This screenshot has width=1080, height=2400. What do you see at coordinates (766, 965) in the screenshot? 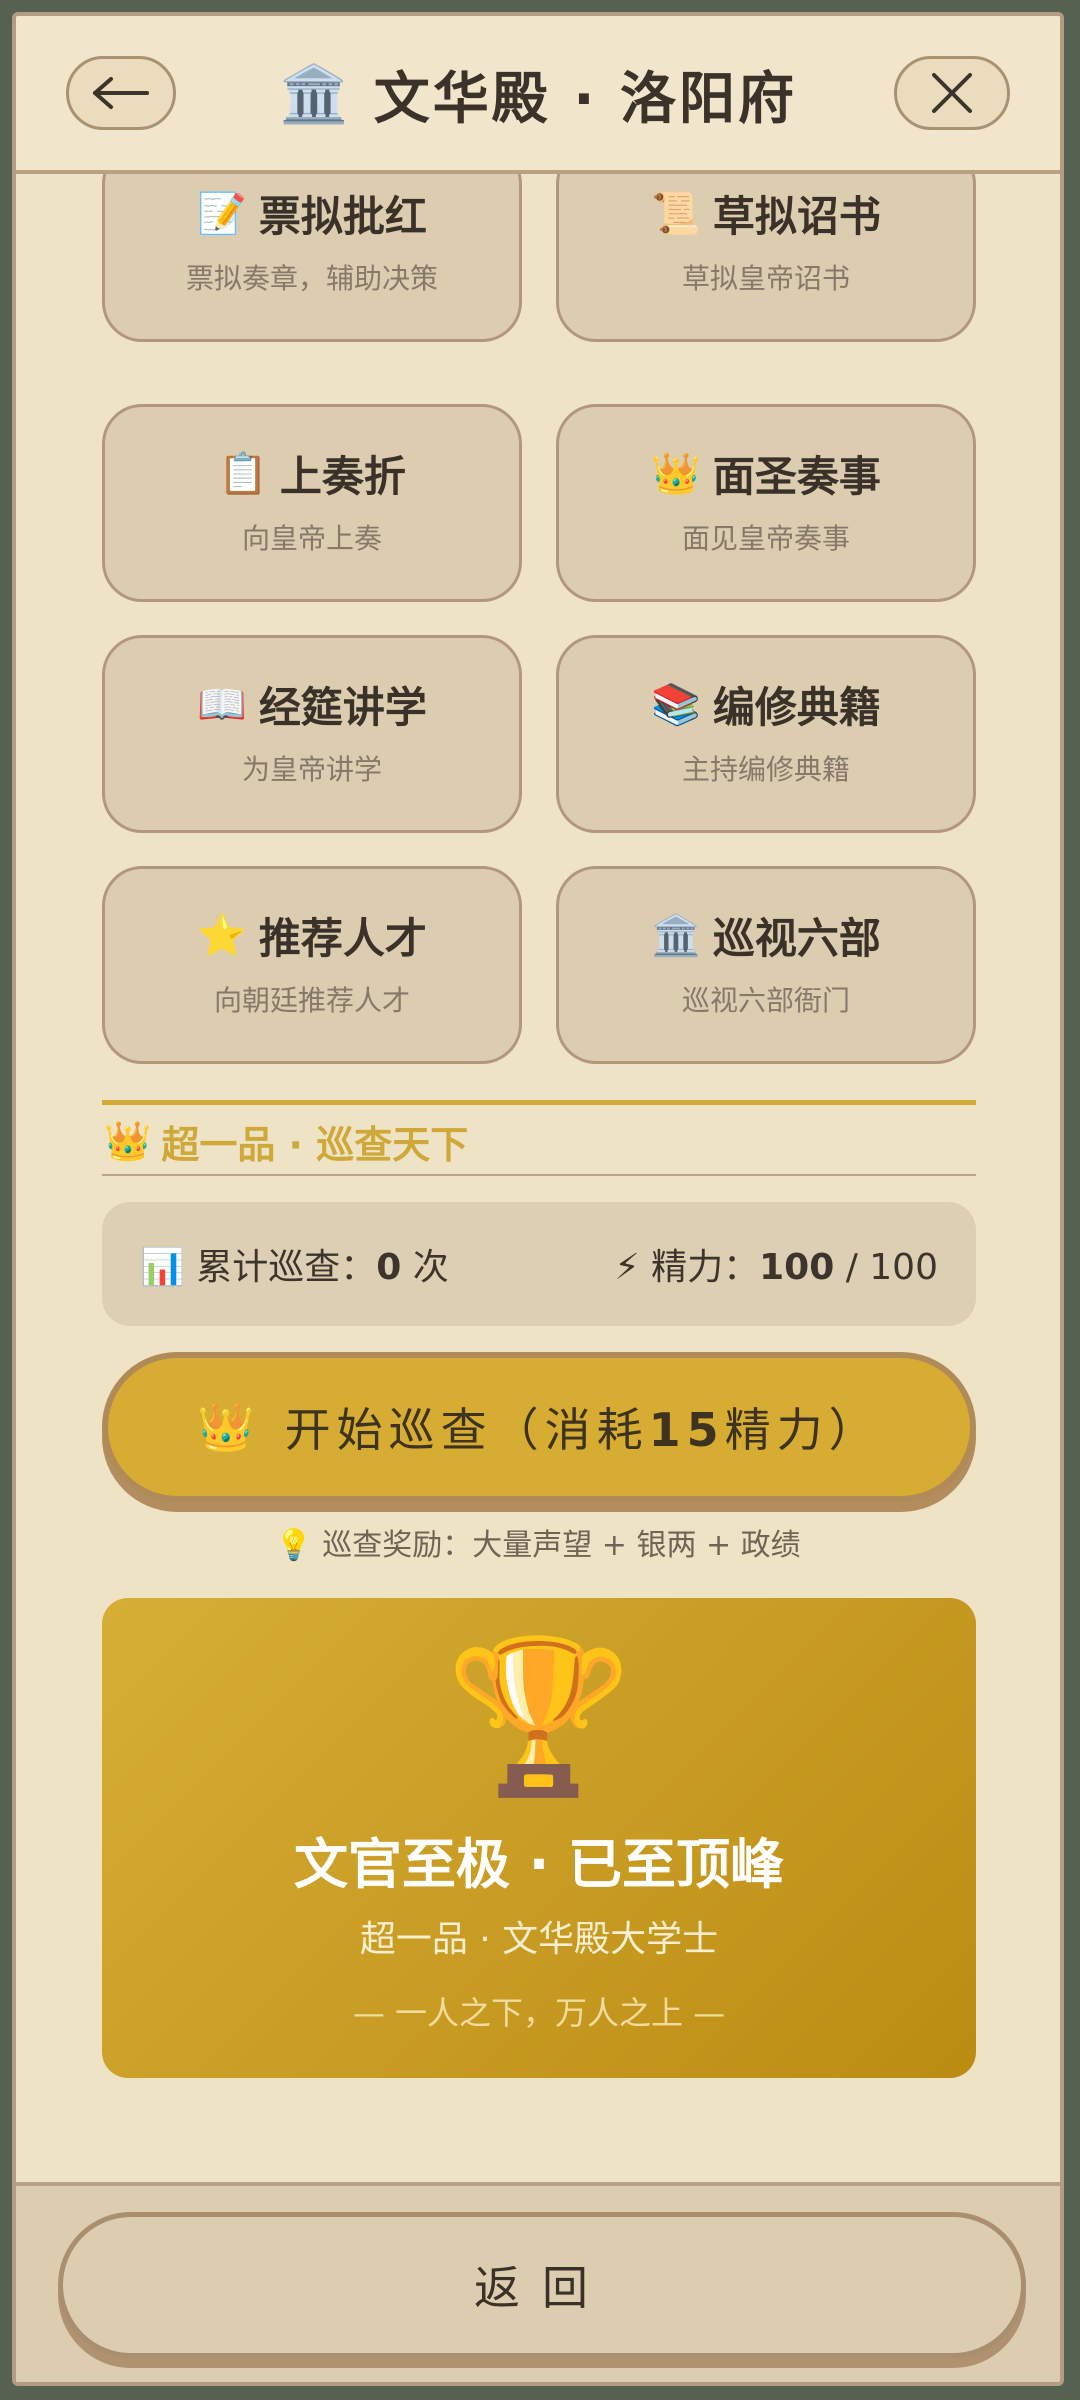
I see `action-card-inspect-ministries: 🏛️ 巡视六部 巡视六部衙门` at bounding box center [766, 965].